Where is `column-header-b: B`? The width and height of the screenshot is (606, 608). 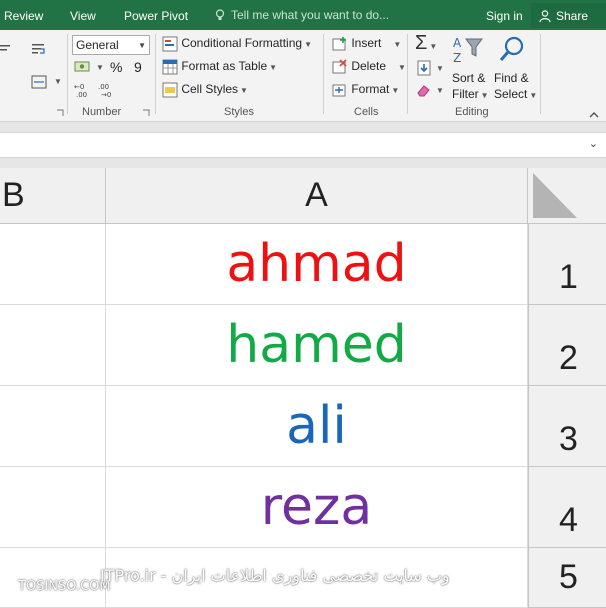 column-header-b: B is located at coordinates (53, 196).